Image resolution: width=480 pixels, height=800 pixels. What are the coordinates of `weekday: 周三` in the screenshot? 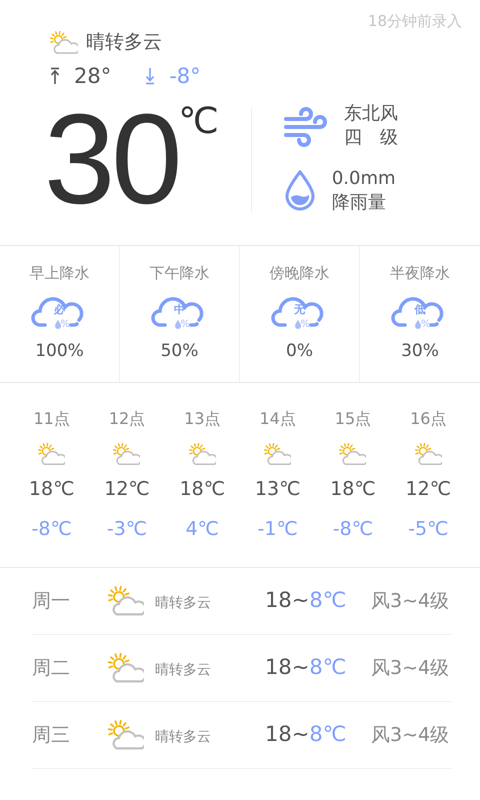 It's located at (51, 735).